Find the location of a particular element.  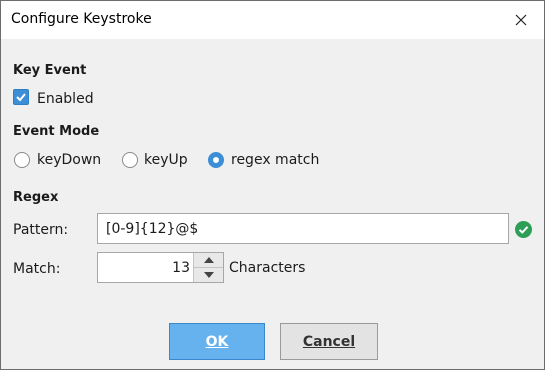

regex-heading: Regex is located at coordinates (36, 197).